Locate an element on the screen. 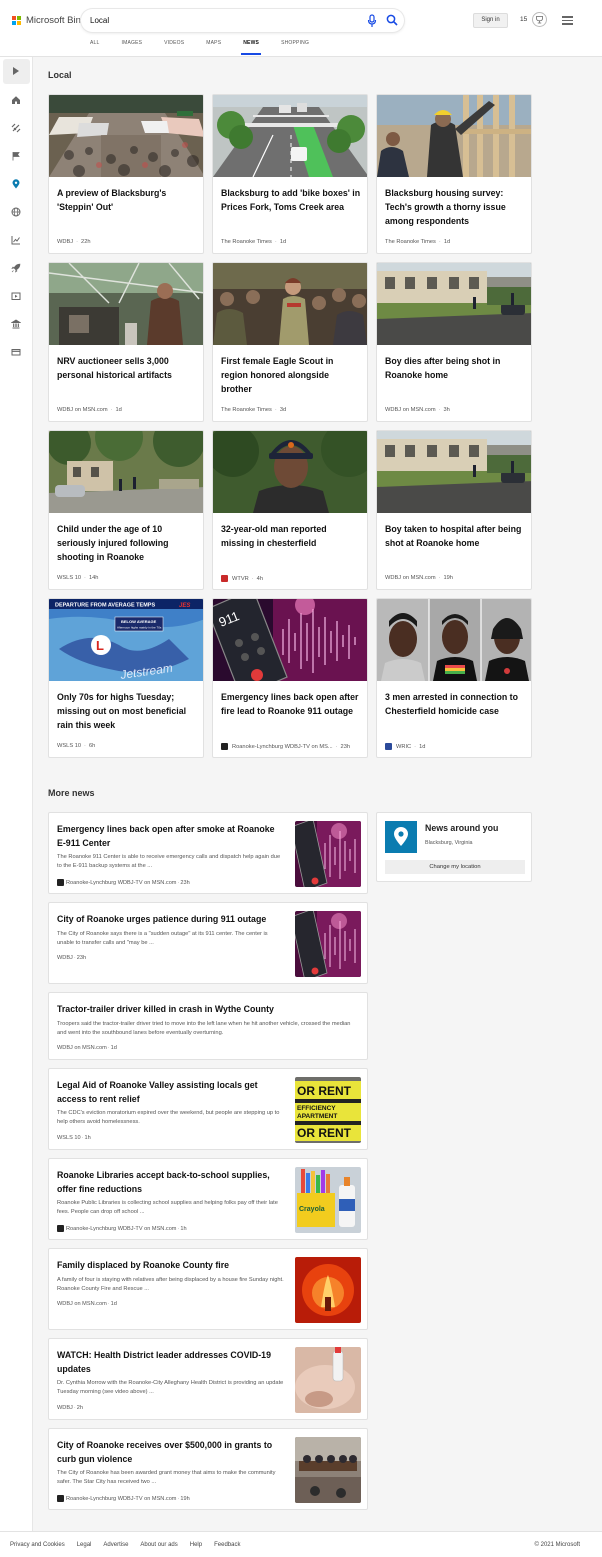 The width and height of the screenshot is (602, 1557). microphone-icon is located at coordinates (372, 21).